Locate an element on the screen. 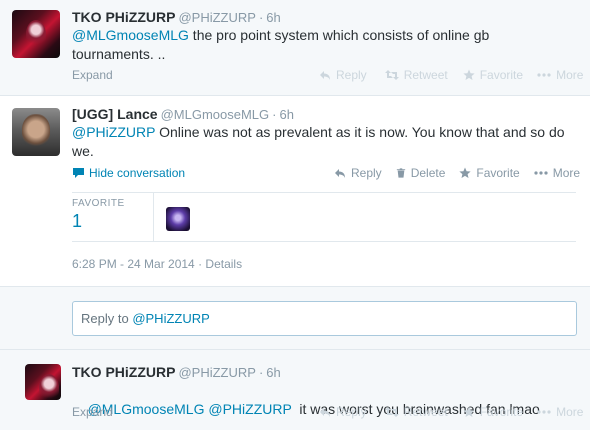  delete-label: Delete is located at coordinates (428, 173).